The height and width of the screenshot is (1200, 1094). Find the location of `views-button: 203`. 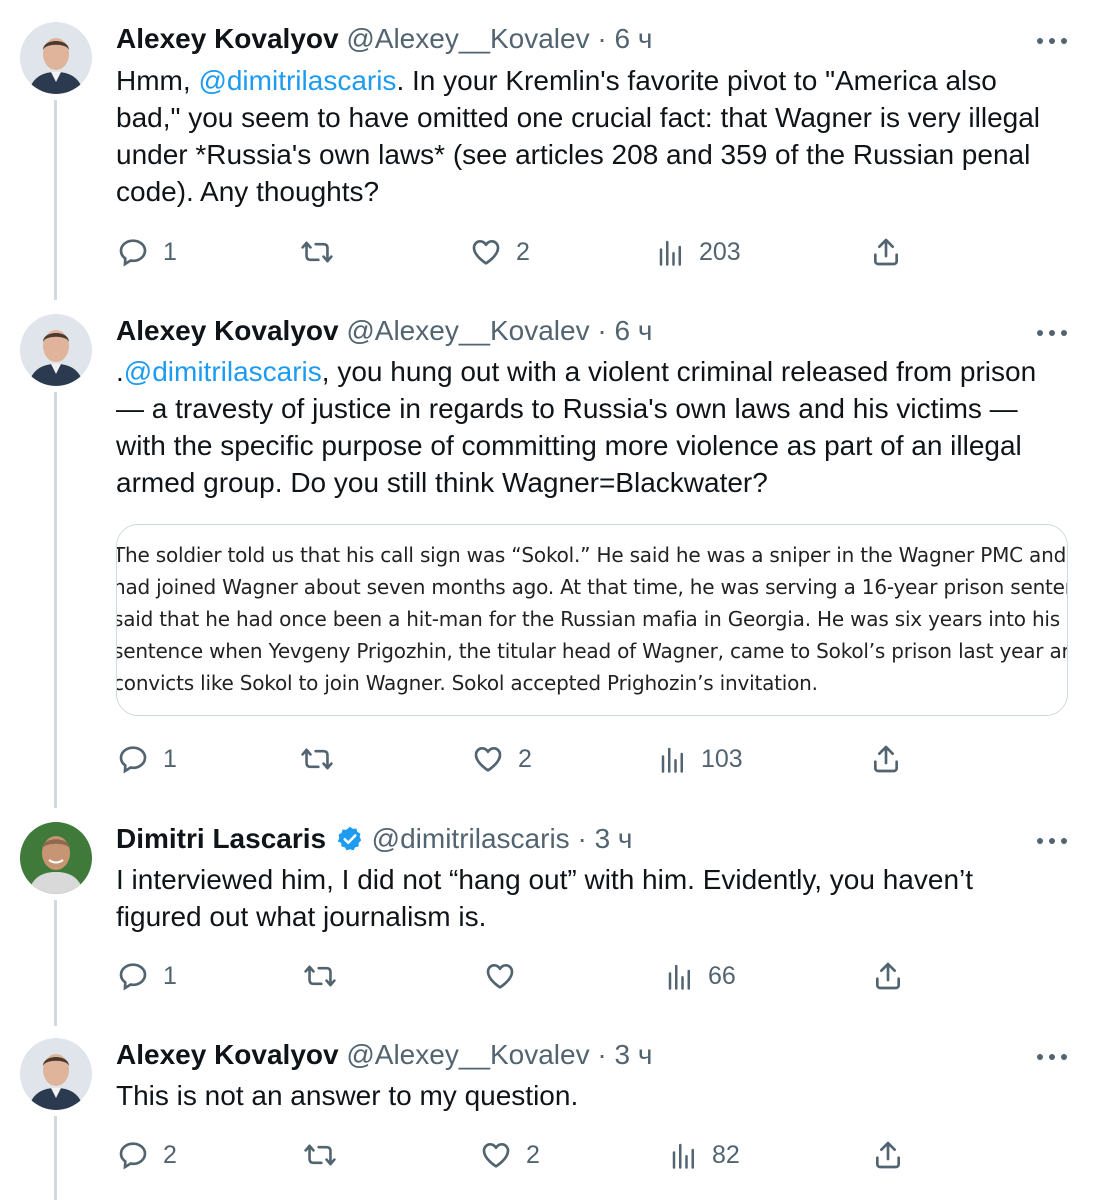

views-button: 203 is located at coordinates (699, 252).